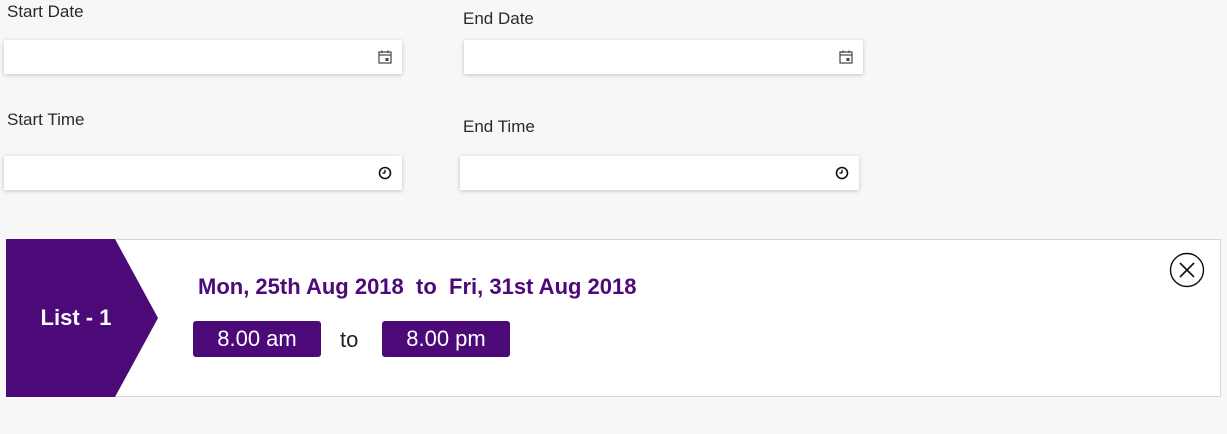  Describe the element at coordinates (46, 119) in the screenshot. I see `start-time-label: Start Time` at that location.